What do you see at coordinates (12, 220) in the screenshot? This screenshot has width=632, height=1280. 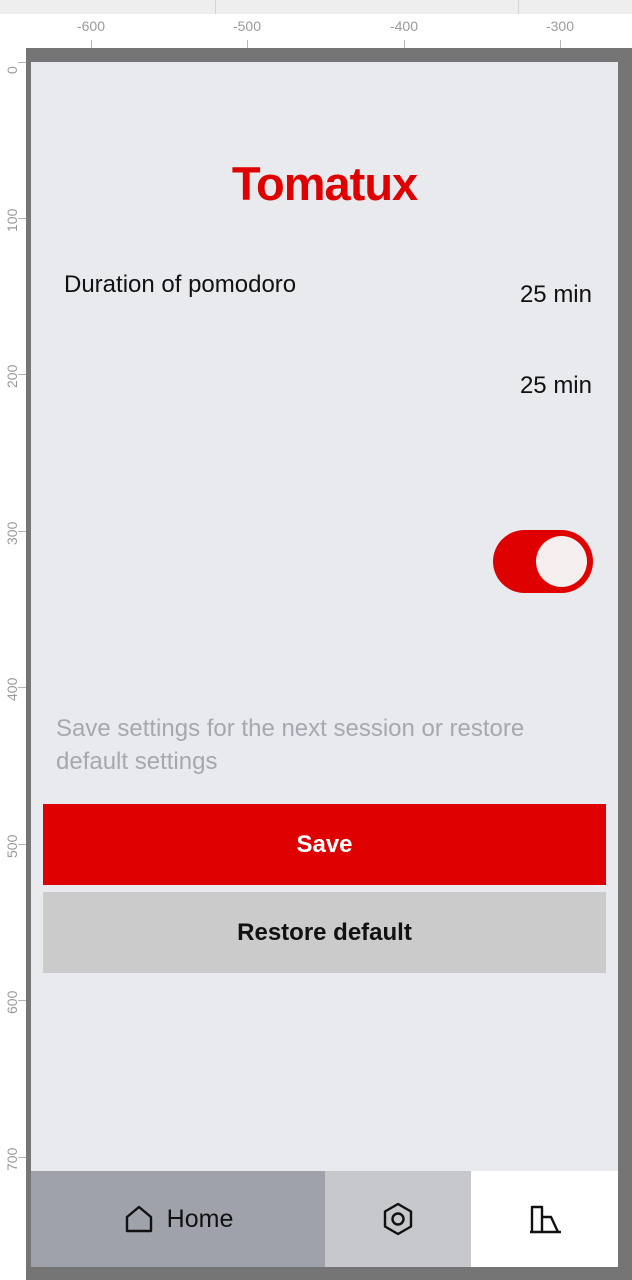 I see `ruler-label: 100` at bounding box center [12, 220].